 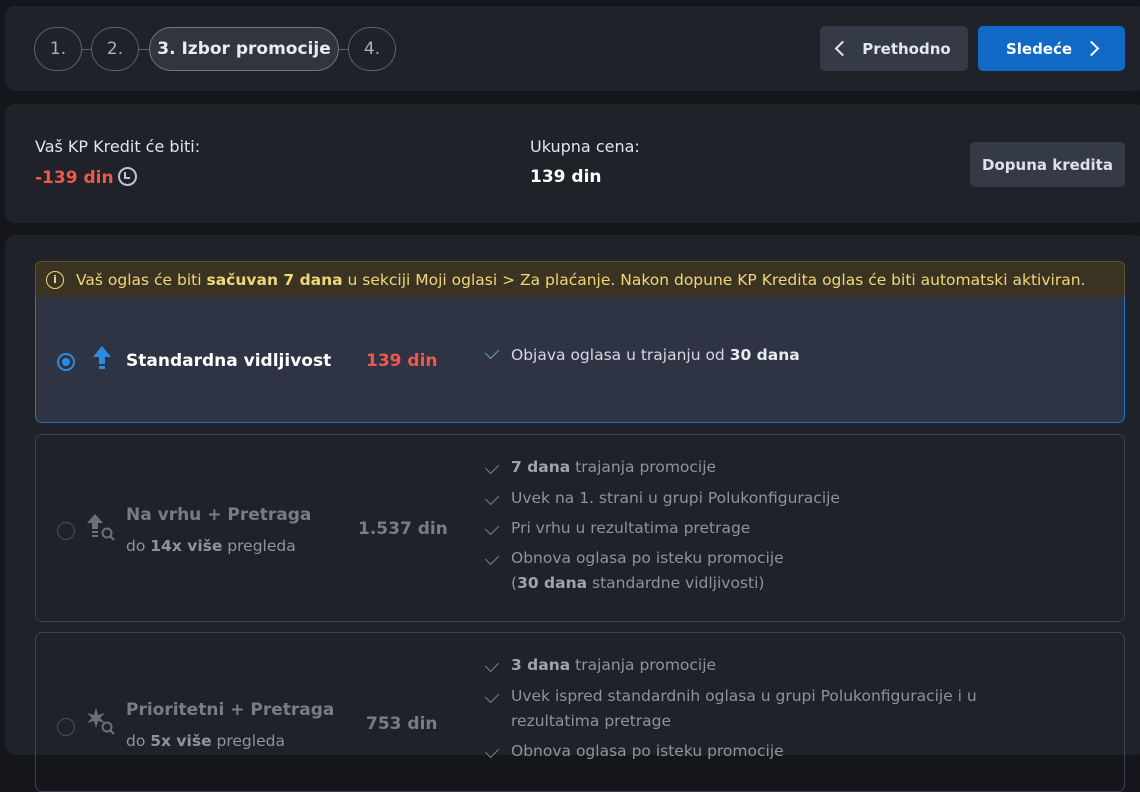 What do you see at coordinates (101, 527) in the screenshot?
I see `top-search-icon` at bounding box center [101, 527].